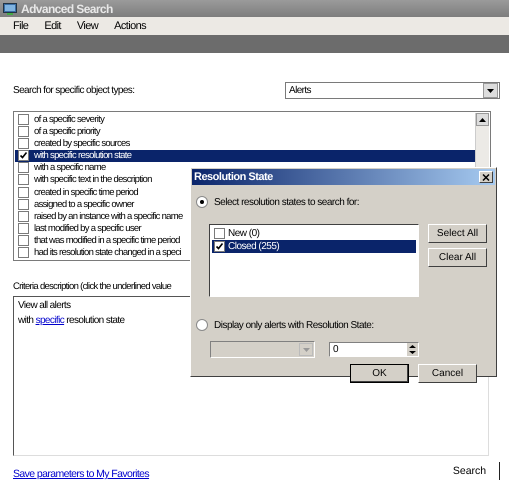 The height and width of the screenshot is (480, 509). Describe the element at coordinates (67, 9) in the screenshot. I see `window-title: Advanced Search` at that location.